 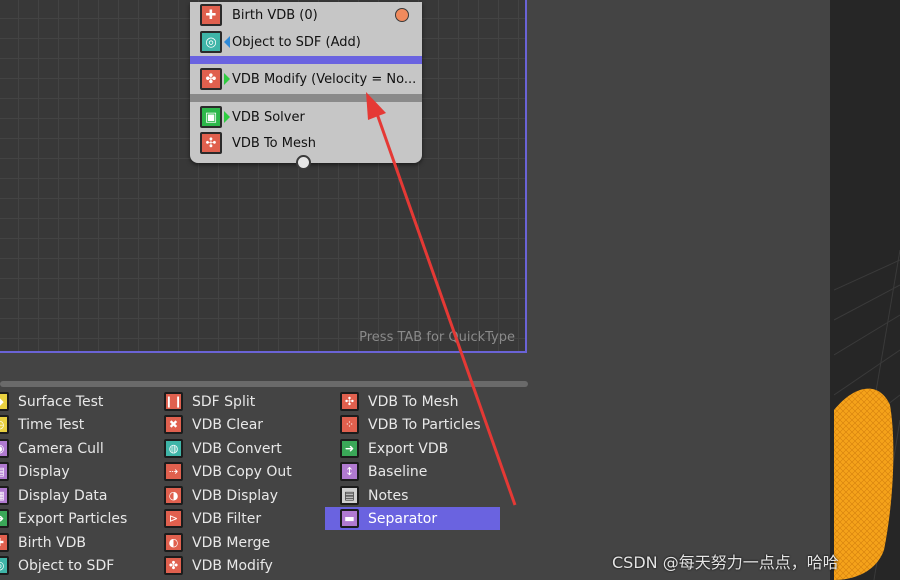 I want to click on palette-item-label: Baseline, so click(x=398, y=471).